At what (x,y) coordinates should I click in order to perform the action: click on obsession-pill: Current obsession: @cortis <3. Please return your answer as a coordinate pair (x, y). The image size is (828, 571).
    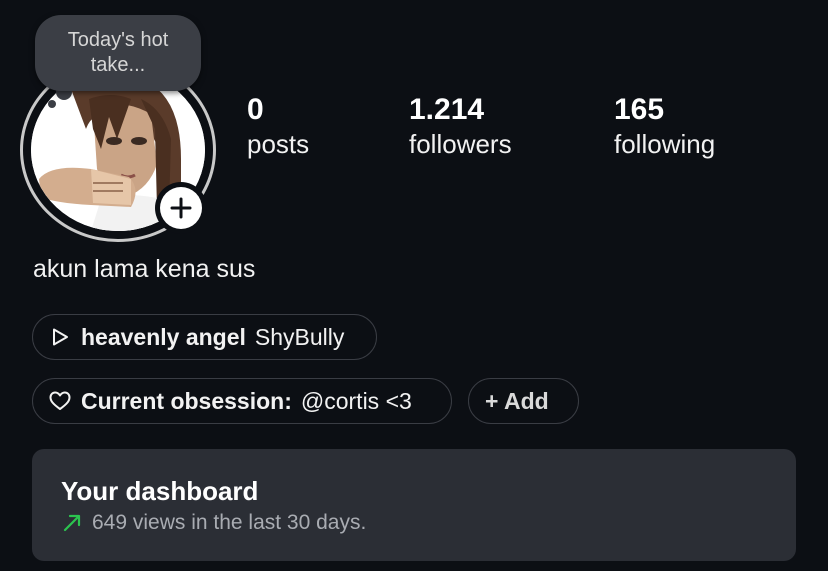
    Looking at the image, I should click on (242, 401).